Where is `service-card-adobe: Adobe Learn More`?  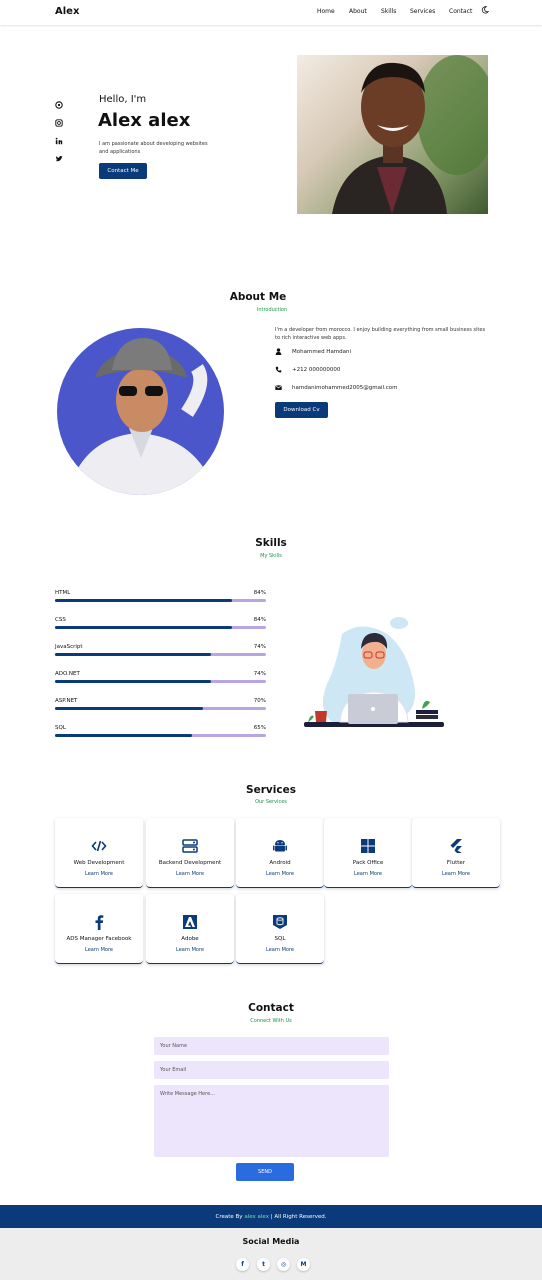 service-card-adobe: Adobe Learn More is located at coordinates (190, 929).